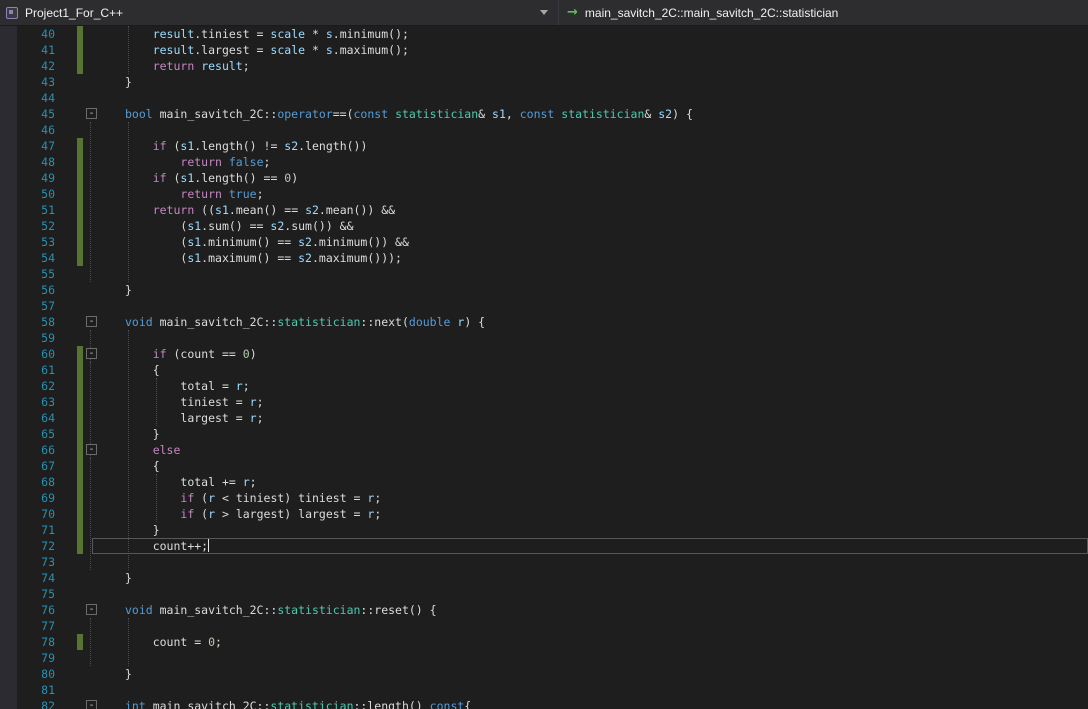 The image size is (1088, 709). I want to click on code-text: if (r > largest) largest = r;, so click(594, 514).